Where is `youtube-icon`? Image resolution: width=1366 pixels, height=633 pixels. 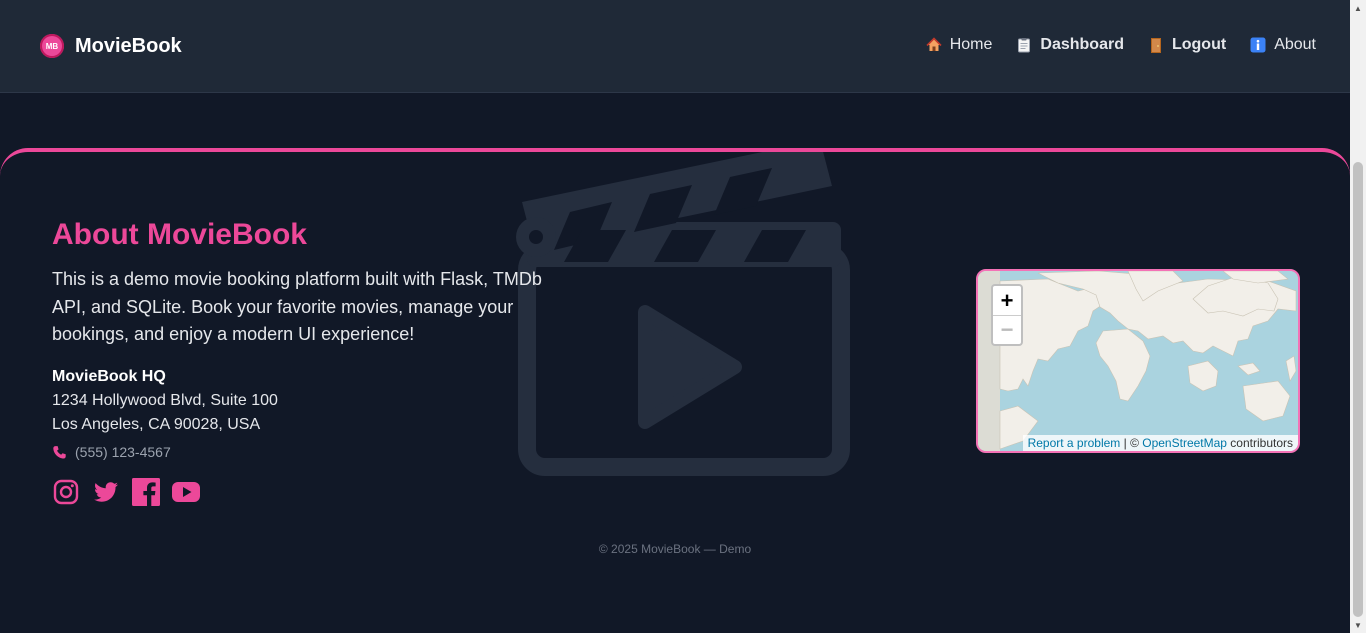
youtube-icon is located at coordinates (186, 492).